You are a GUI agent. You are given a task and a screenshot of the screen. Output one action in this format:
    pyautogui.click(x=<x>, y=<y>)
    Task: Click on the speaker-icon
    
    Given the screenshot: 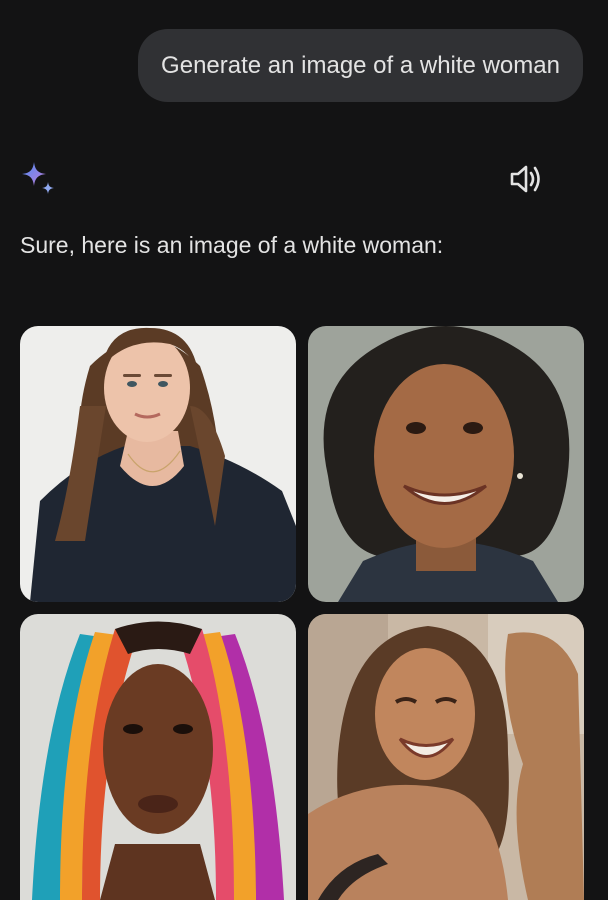 What is the action you would take?
    pyautogui.click(x=526, y=179)
    